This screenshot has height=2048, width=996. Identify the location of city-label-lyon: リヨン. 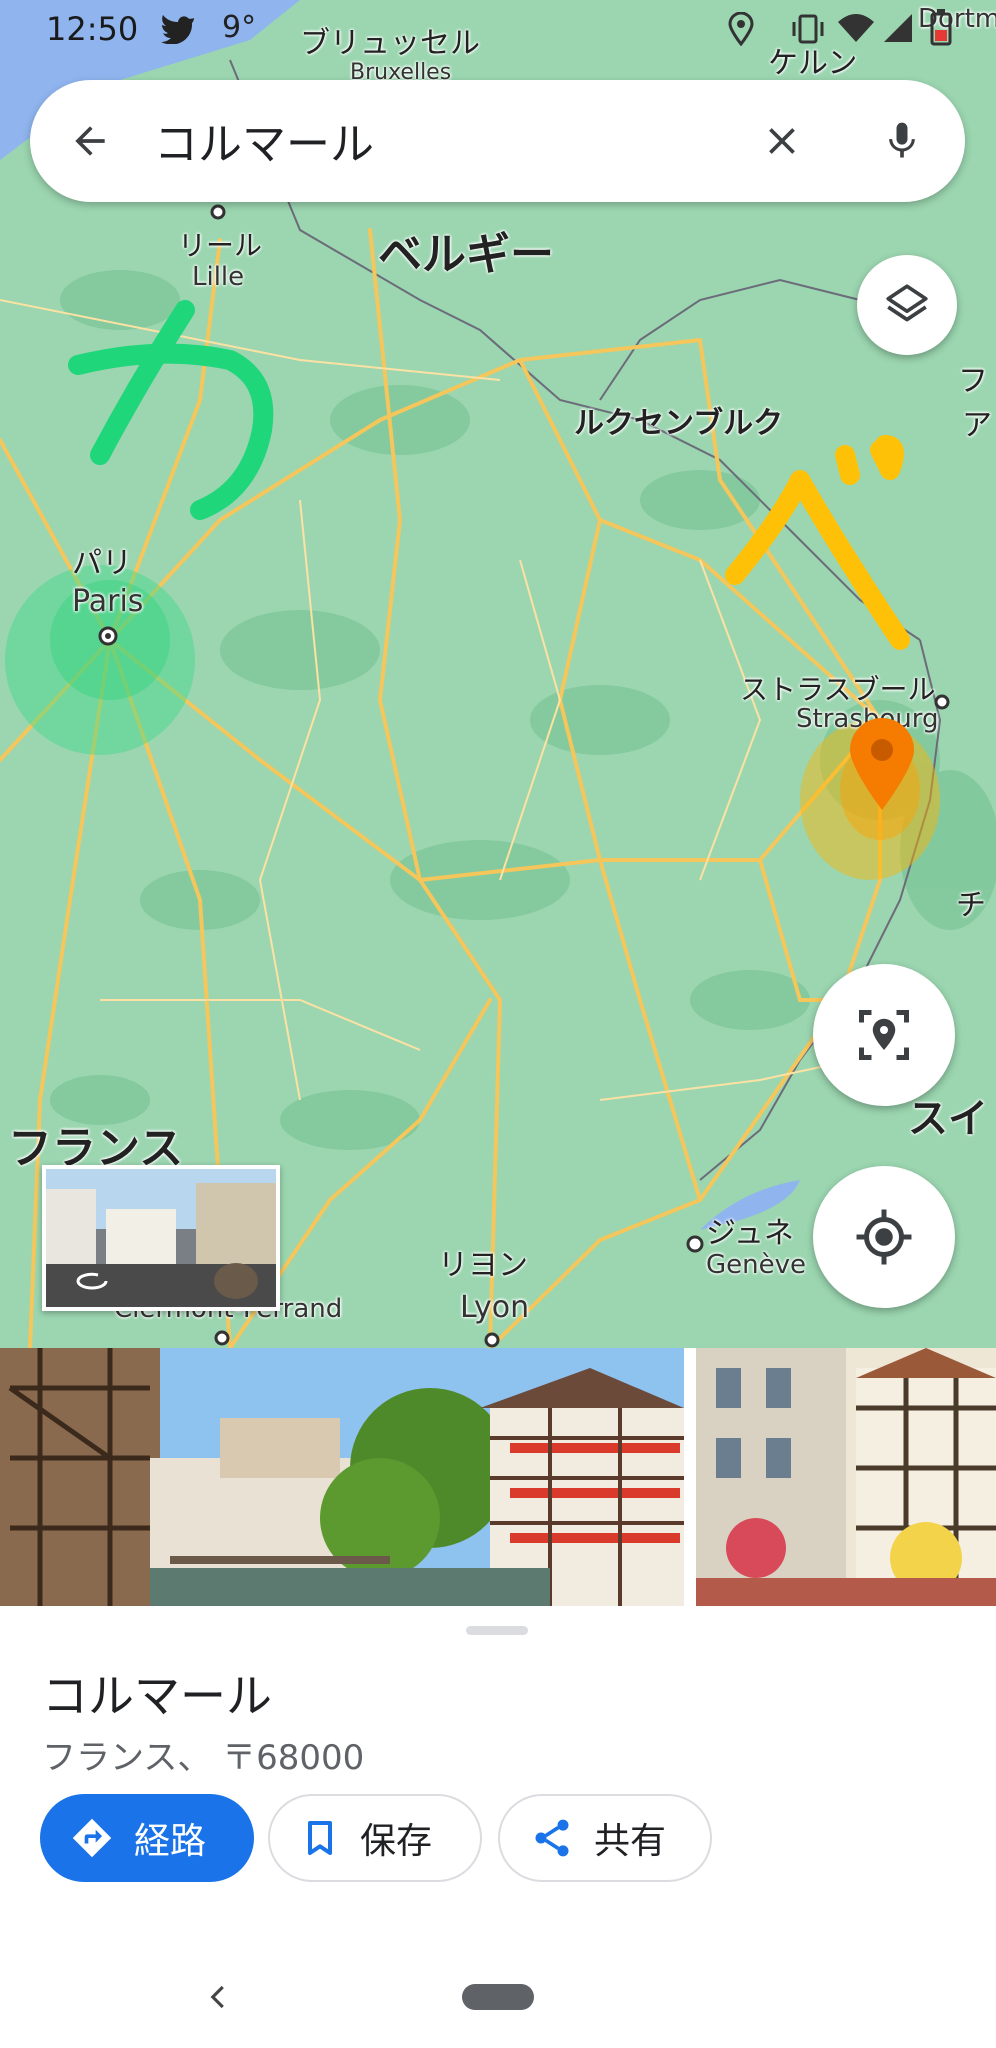
(483, 1265).